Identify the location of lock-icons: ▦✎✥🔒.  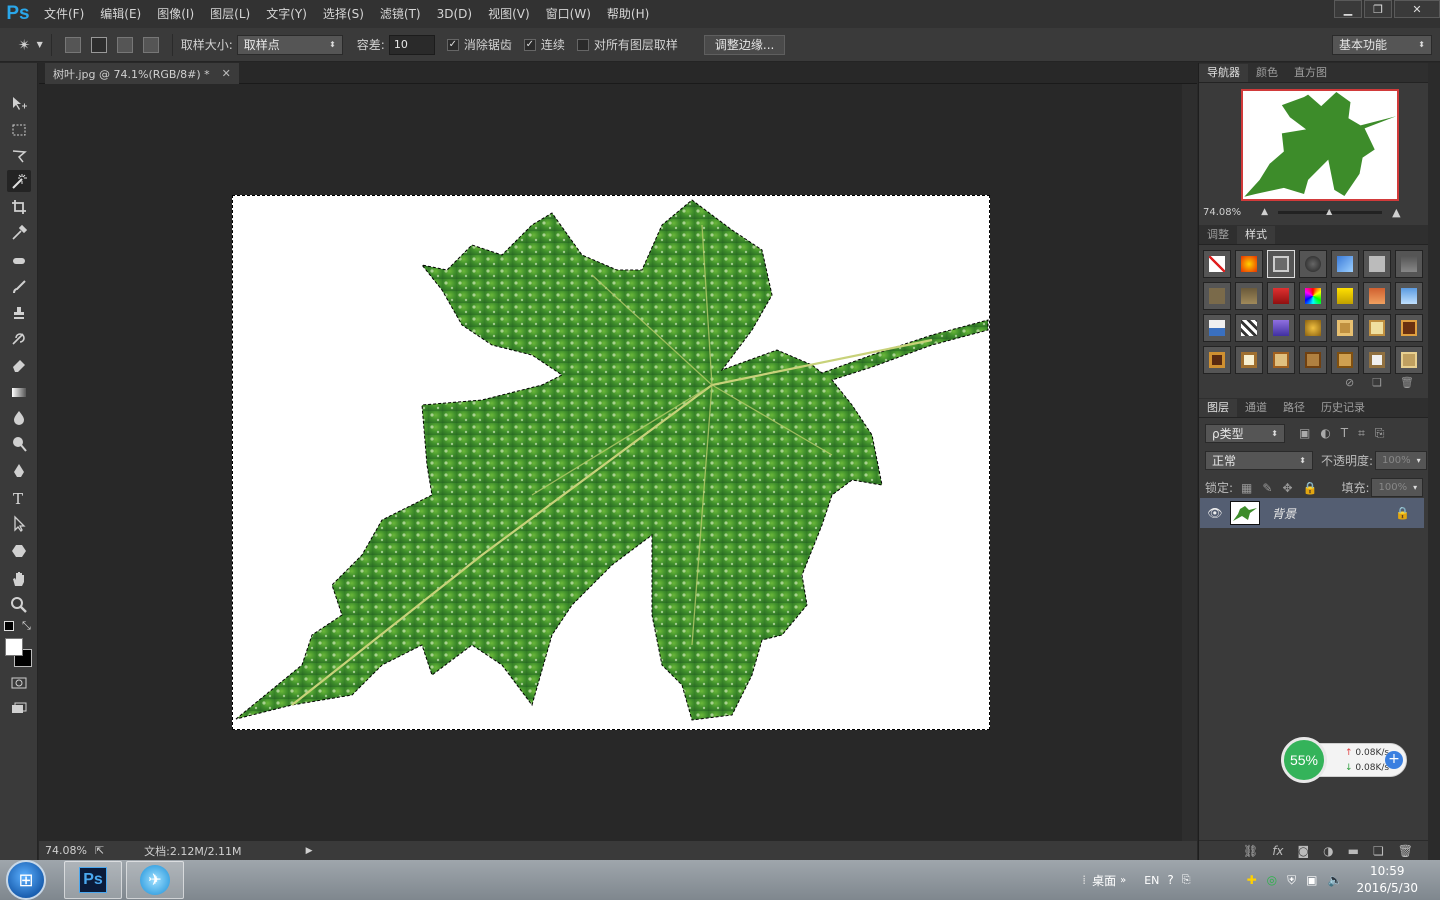
(1284, 488).